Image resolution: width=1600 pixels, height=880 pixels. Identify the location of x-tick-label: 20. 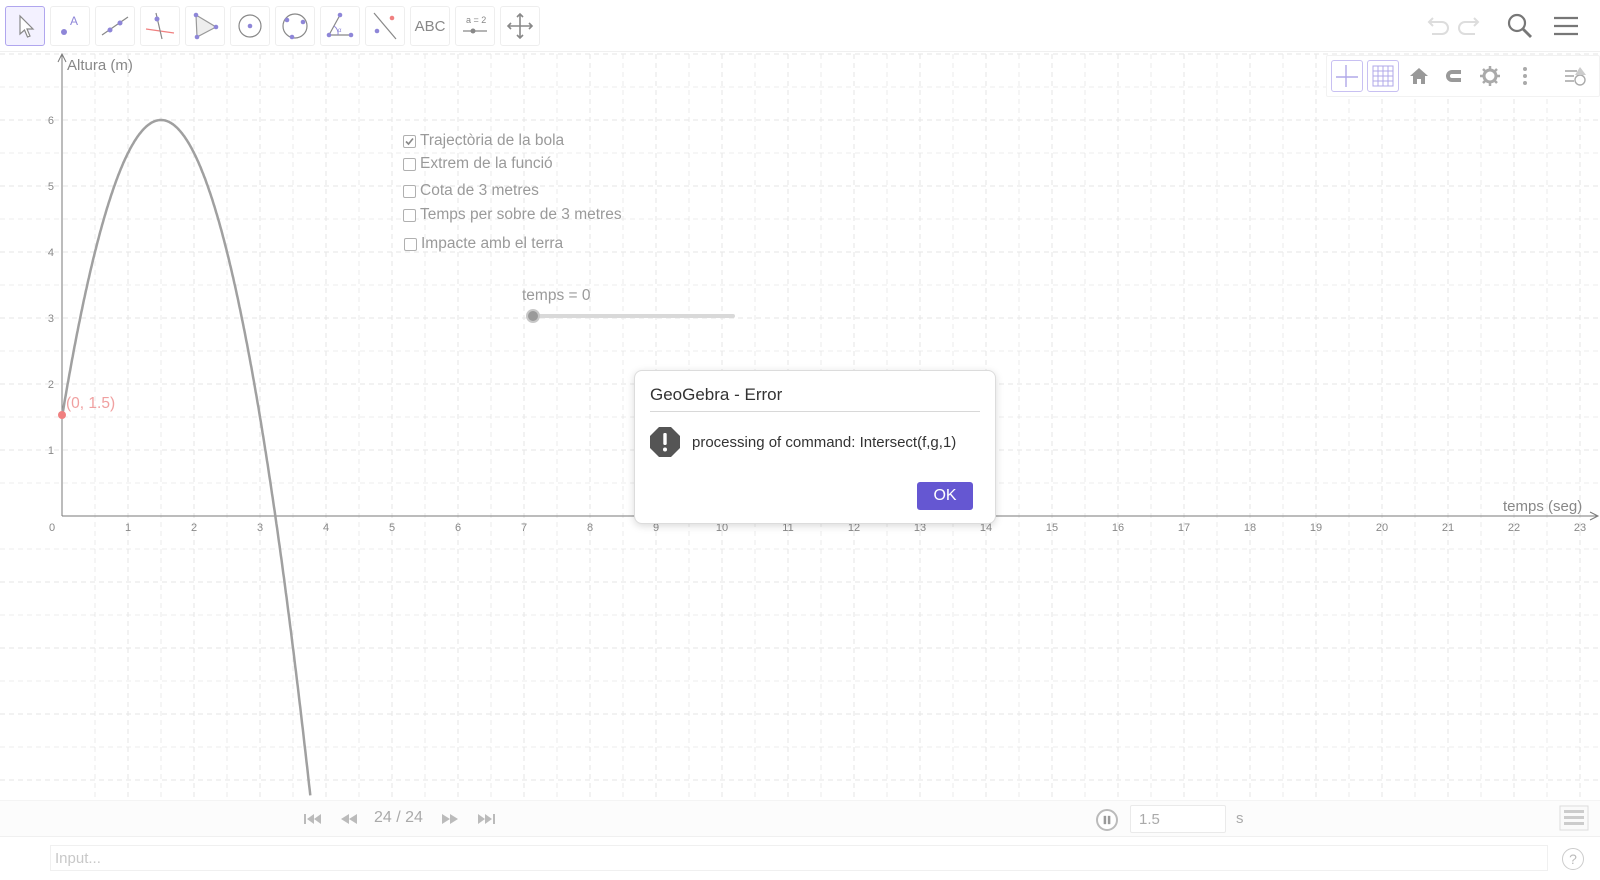
(1382, 528).